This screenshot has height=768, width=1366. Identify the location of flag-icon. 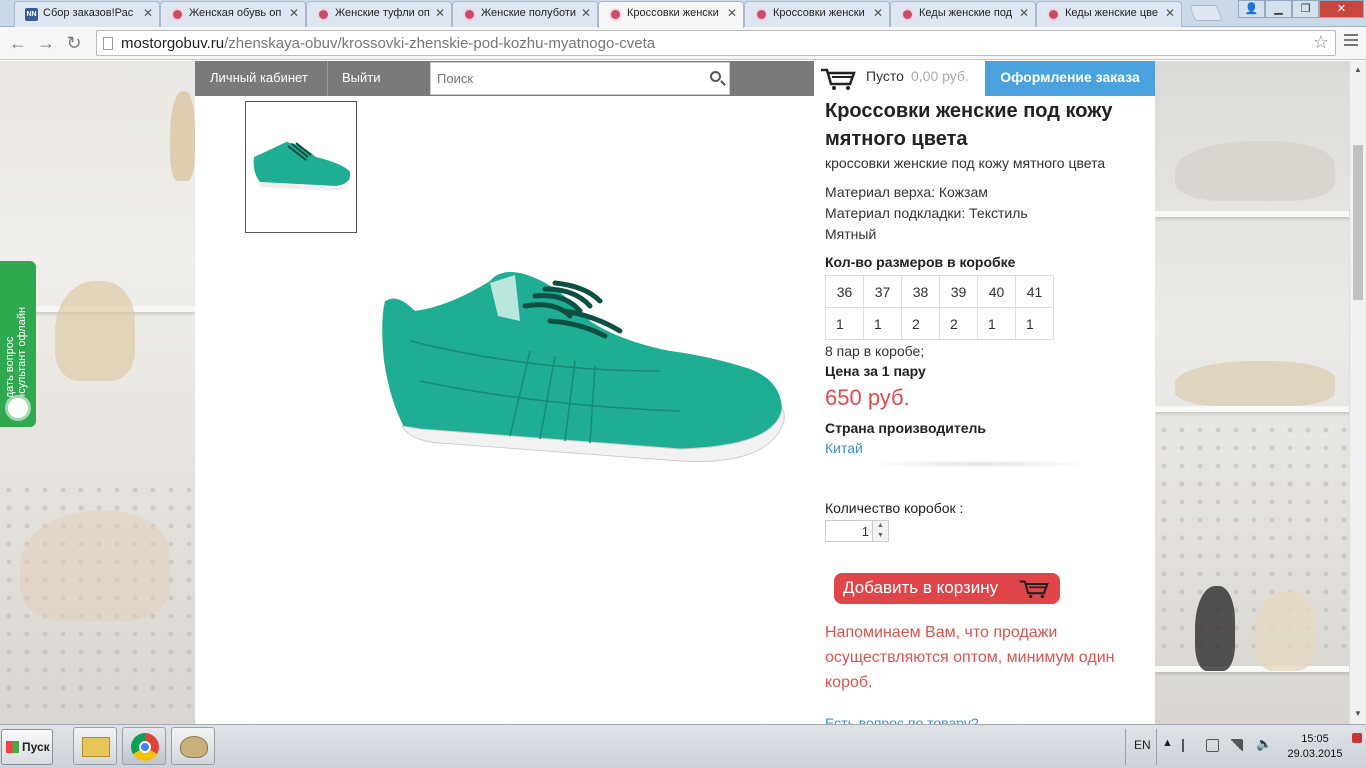
(1188, 745).